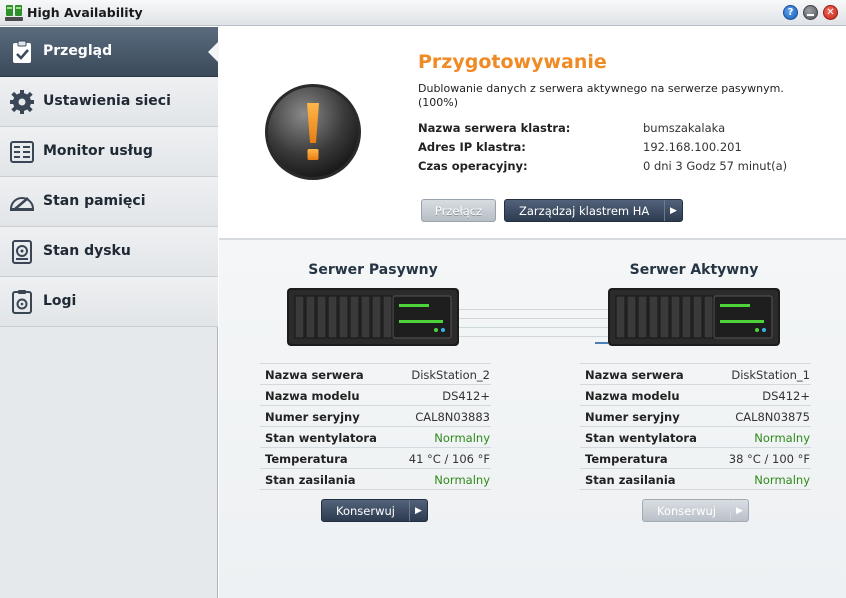 The height and width of the screenshot is (598, 846). I want to click on help-icon: ?, so click(790, 12).